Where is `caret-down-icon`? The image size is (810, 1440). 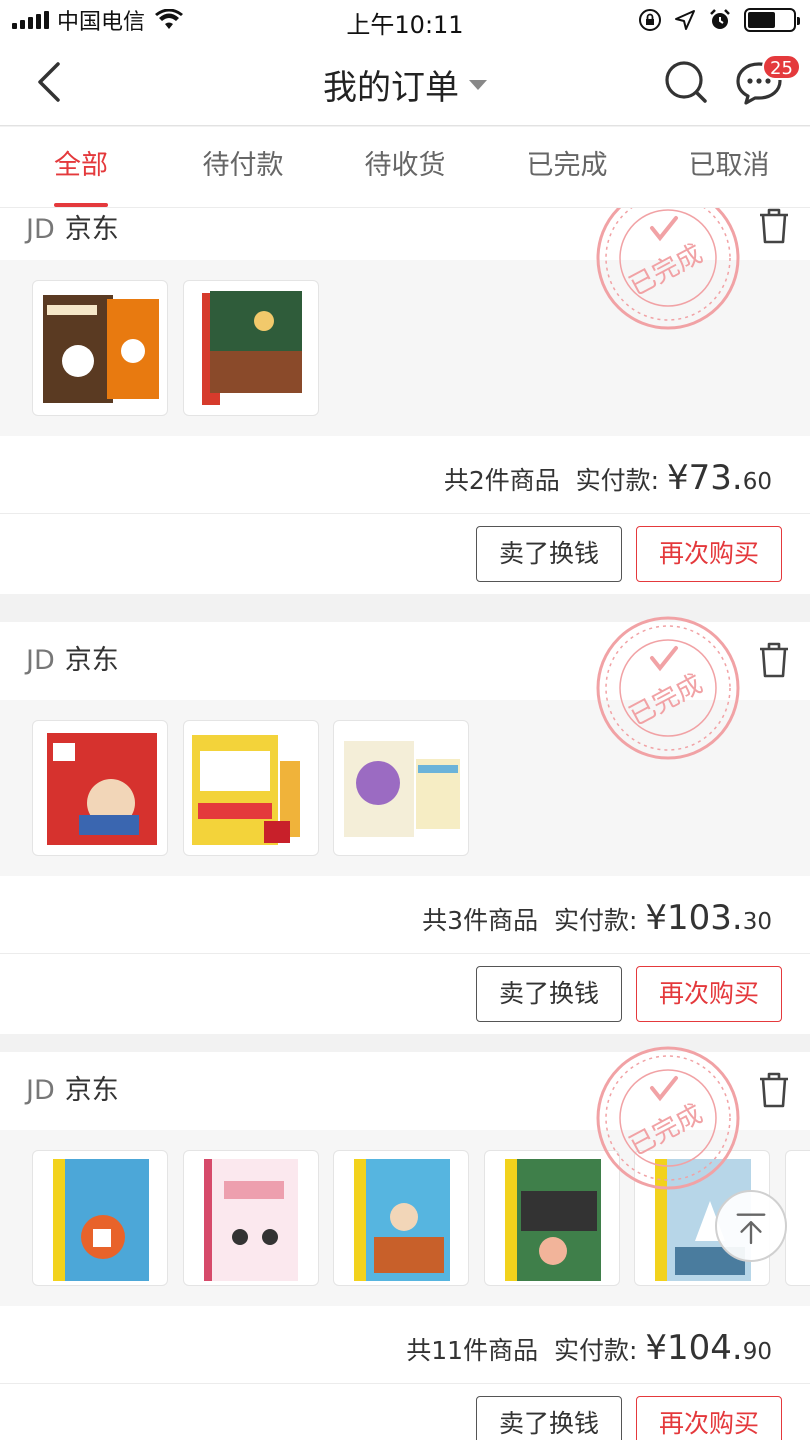
caret-down-icon is located at coordinates (478, 84).